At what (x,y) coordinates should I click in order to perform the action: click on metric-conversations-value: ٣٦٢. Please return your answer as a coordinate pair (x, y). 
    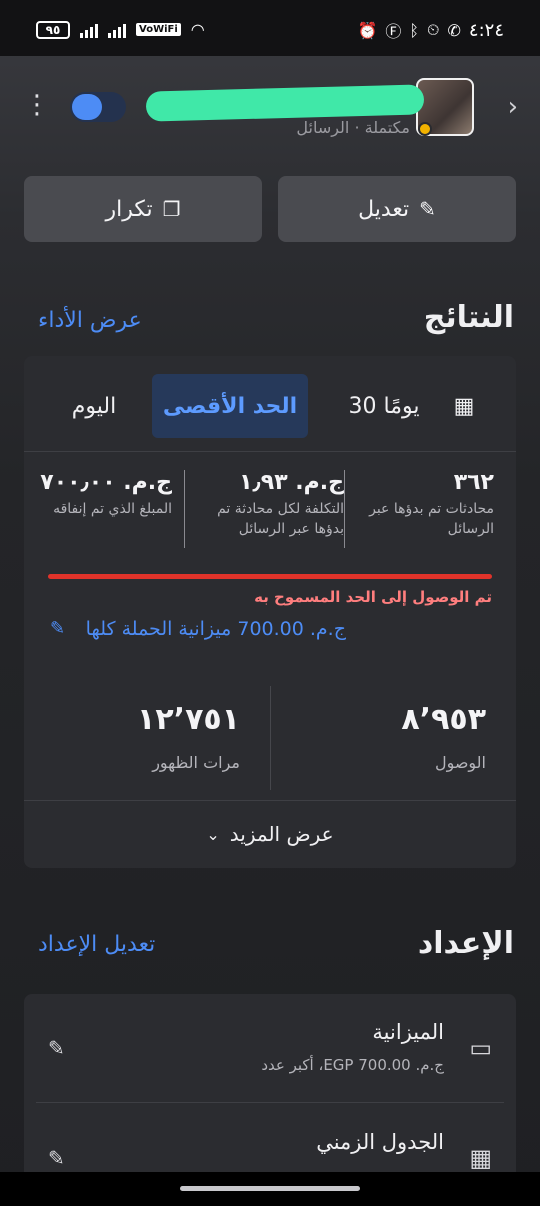
    Looking at the image, I should click on (473, 482).